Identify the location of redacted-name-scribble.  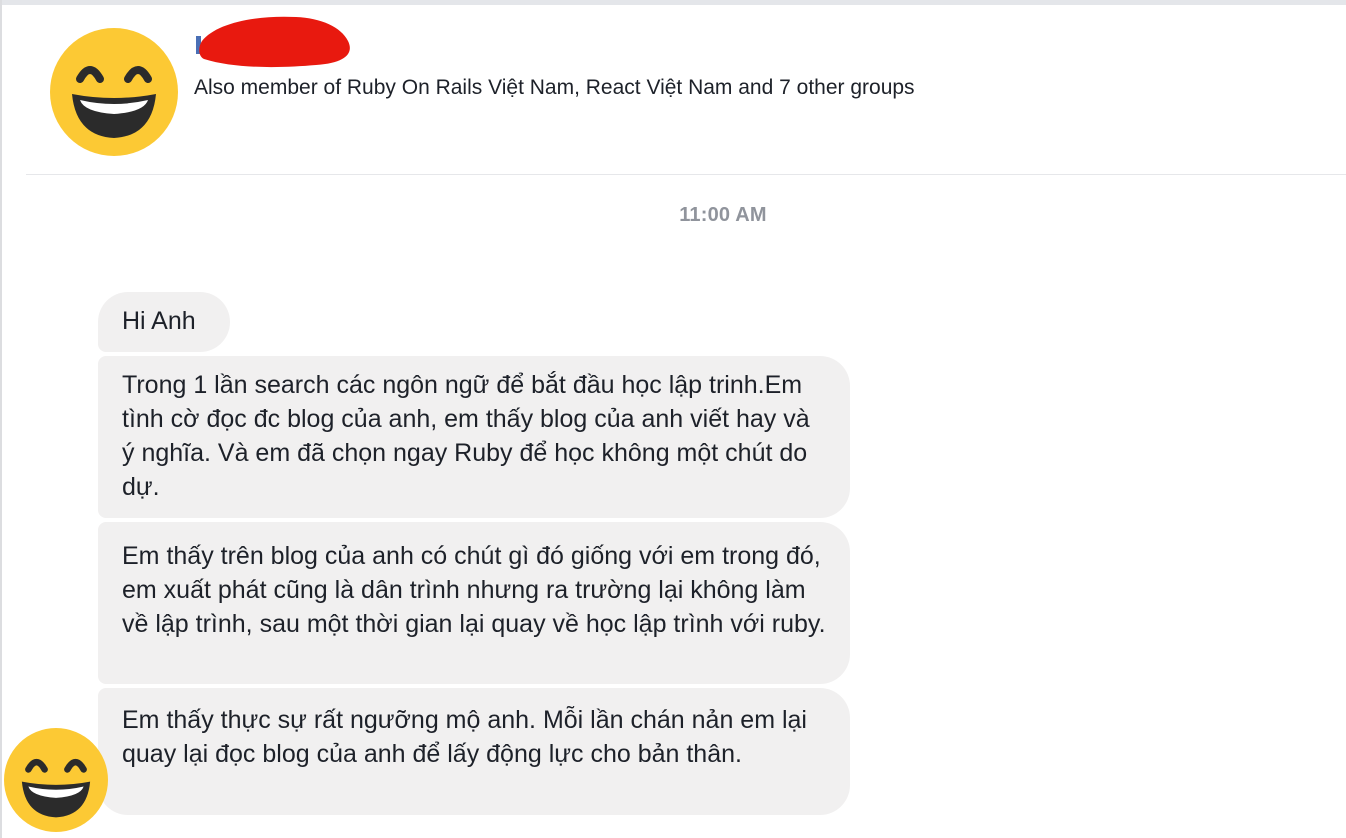
(273, 42).